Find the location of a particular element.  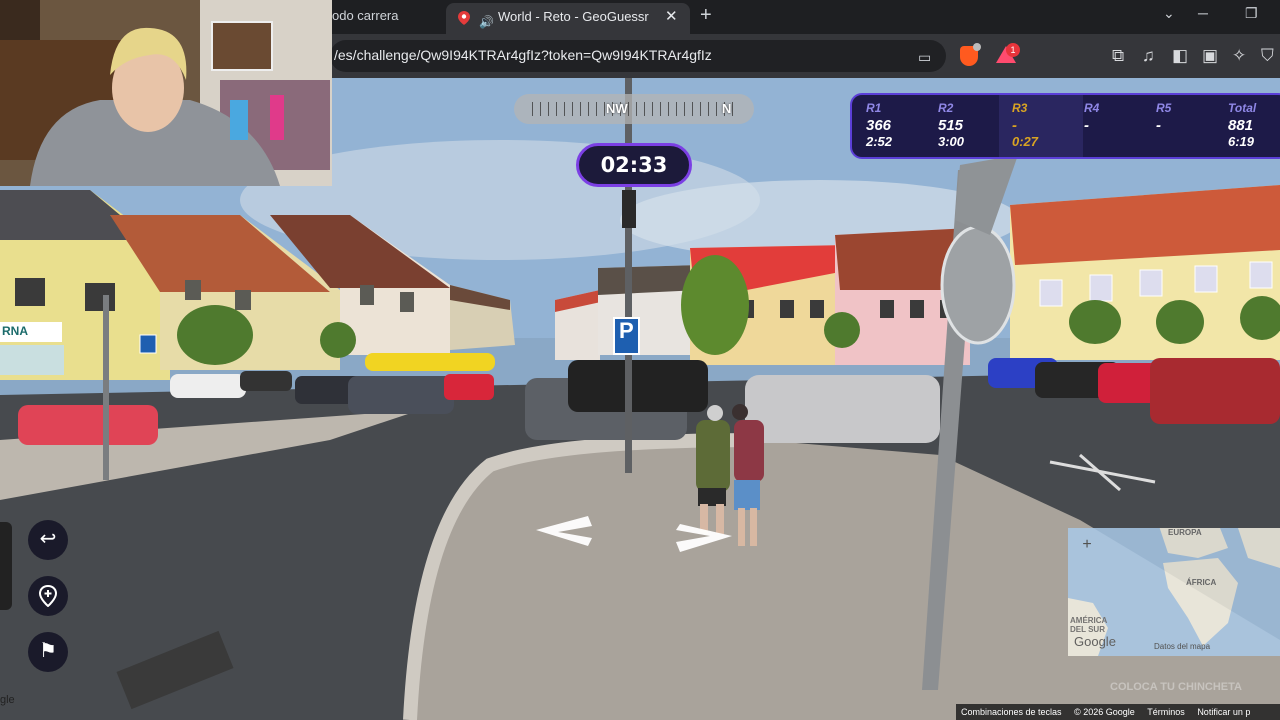

set-checkpoint-button is located at coordinates (48, 596).